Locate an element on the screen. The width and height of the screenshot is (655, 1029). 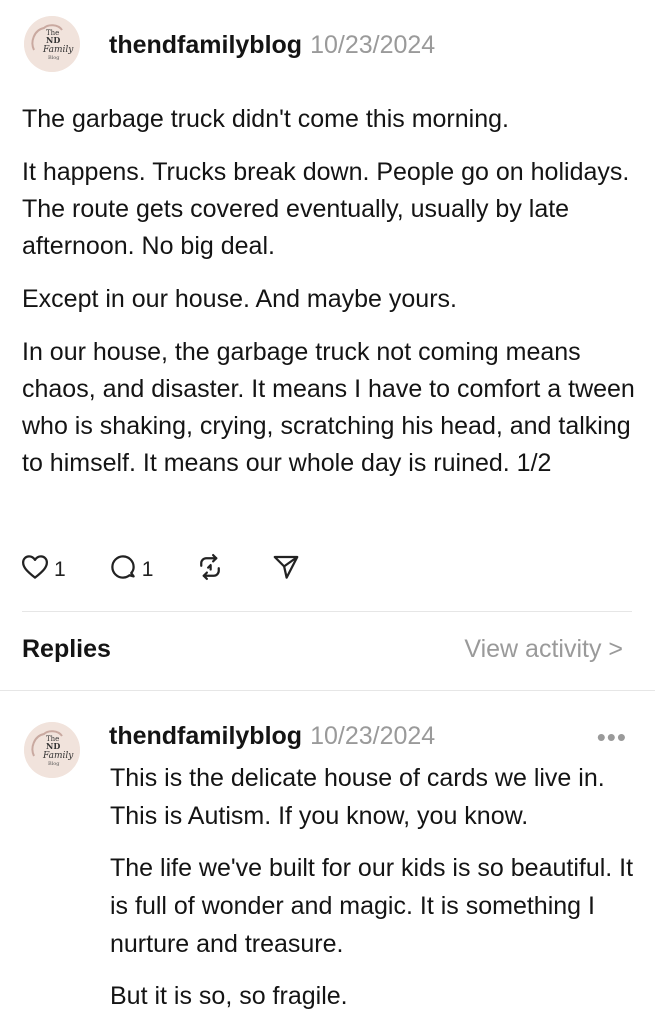
reply-avatar: The ND Family Blog is located at coordinates (52, 750).